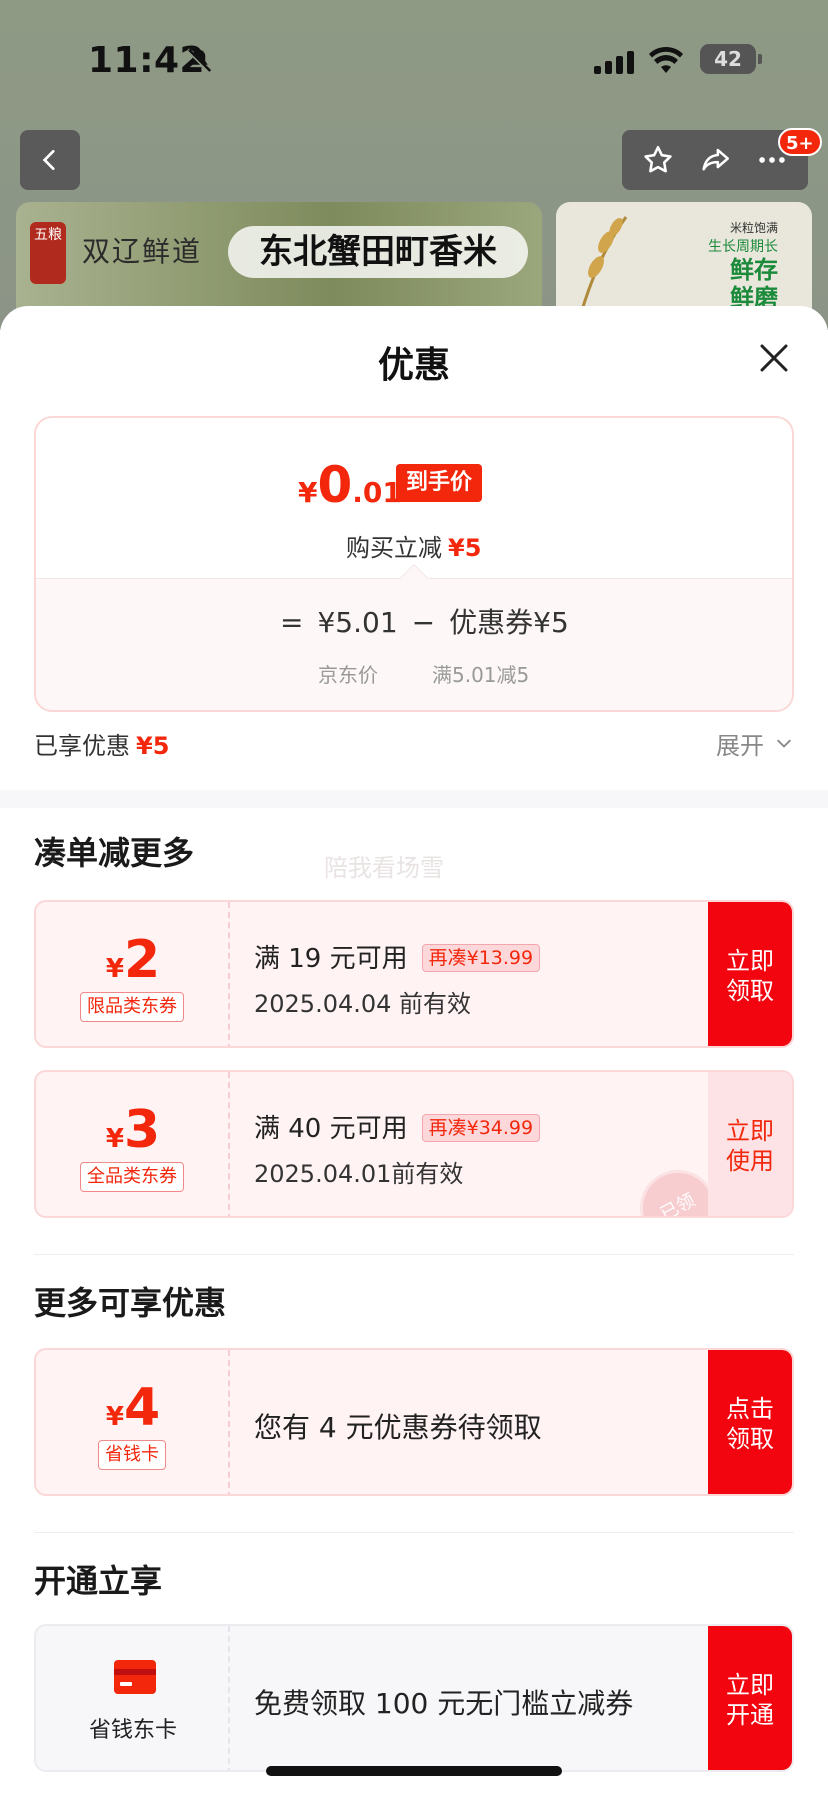 The height and width of the screenshot is (1796, 828). Describe the element at coordinates (414, 62) in the screenshot. I see `status-bar: 11:42 42` at that location.